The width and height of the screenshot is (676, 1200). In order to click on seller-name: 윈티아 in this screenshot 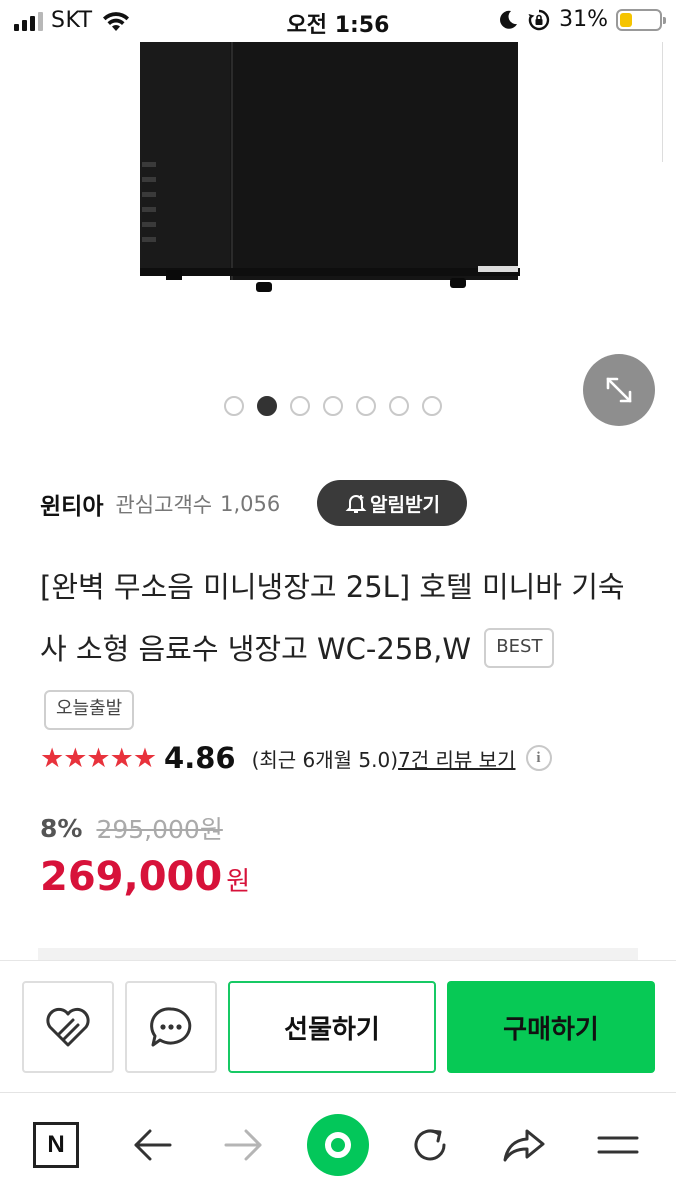, I will do `click(71, 504)`.